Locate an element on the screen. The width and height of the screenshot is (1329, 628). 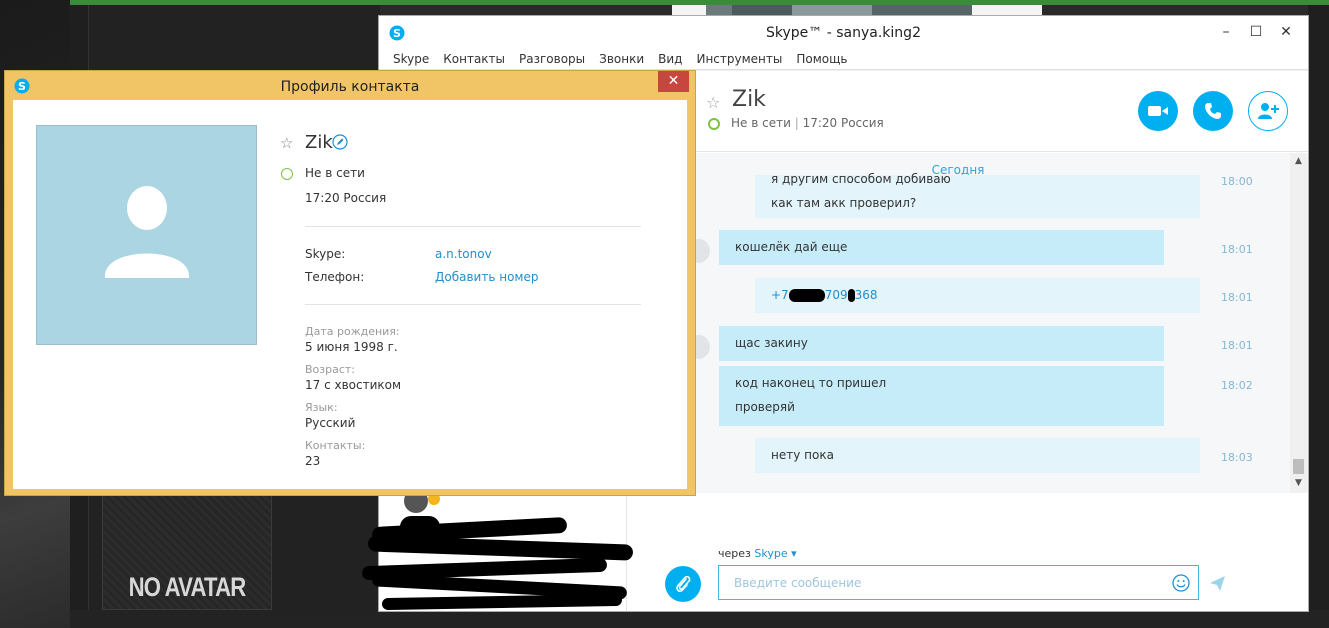
birthday-value: 5 июня 1998 г. is located at coordinates (351, 347).